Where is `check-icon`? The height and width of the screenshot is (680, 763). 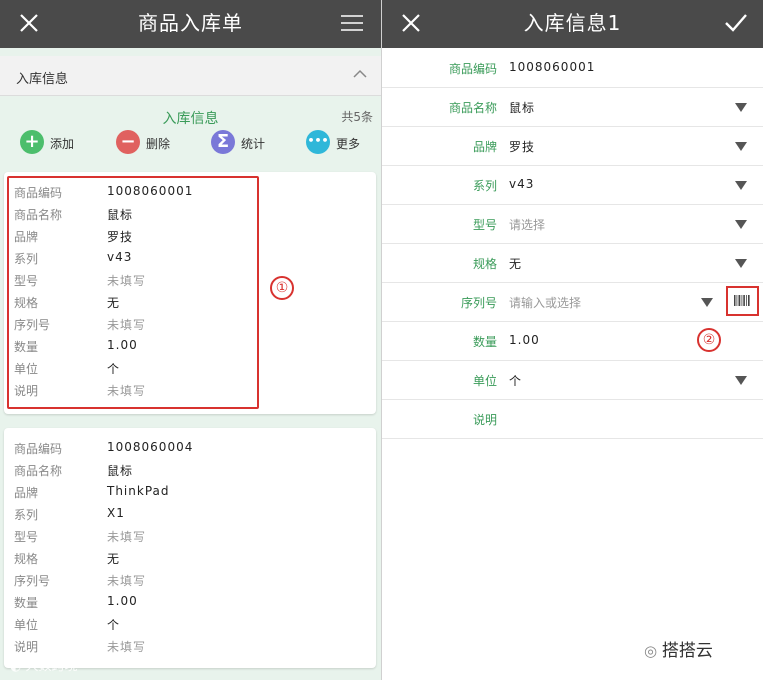
check-icon is located at coordinates (736, 23).